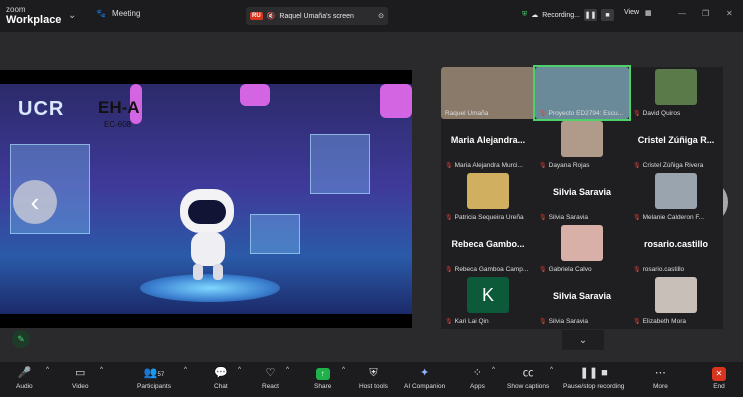  What do you see at coordinates (582, 145) in the screenshot?
I see `participant-tile: 🎙 Dayana Rojas` at bounding box center [582, 145].